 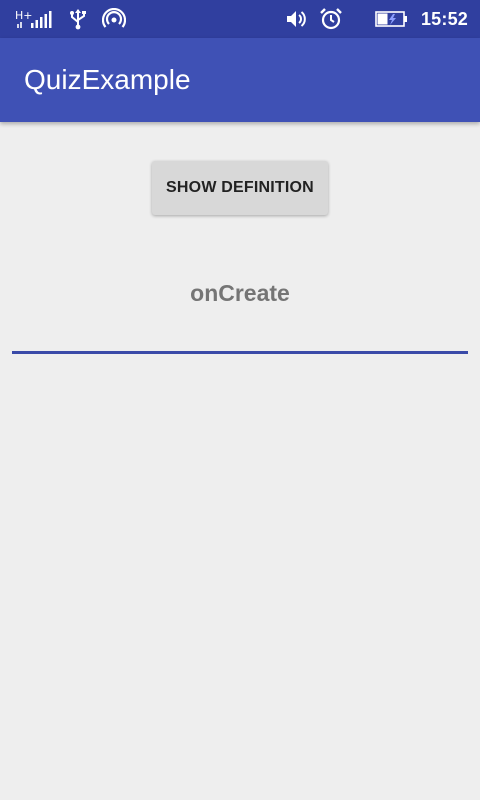 What do you see at coordinates (34, 19) in the screenshot?
I see `signal-icon: H+` at bounding box center [34, 19].